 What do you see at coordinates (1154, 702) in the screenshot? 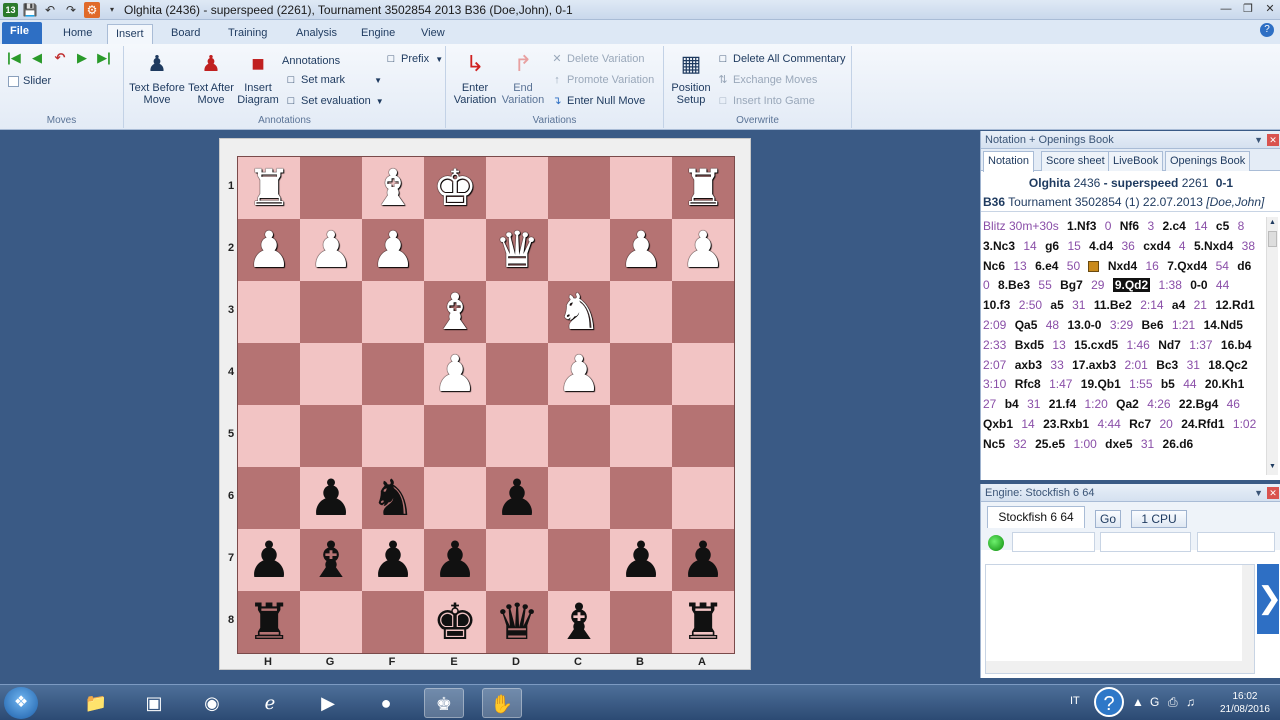
I see `google-icon: G` at bounding box center [1154, 702].